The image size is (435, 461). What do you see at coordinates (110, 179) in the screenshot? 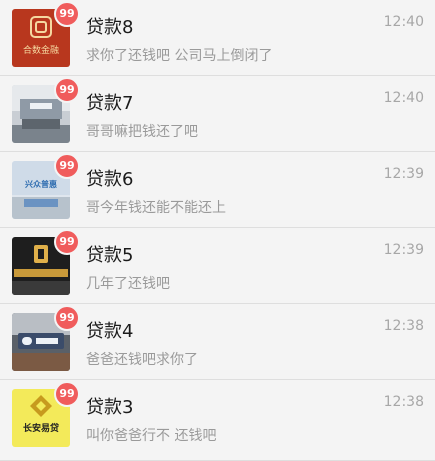
I see `chat-name: 贷款6` at bounding box center [110, 179].